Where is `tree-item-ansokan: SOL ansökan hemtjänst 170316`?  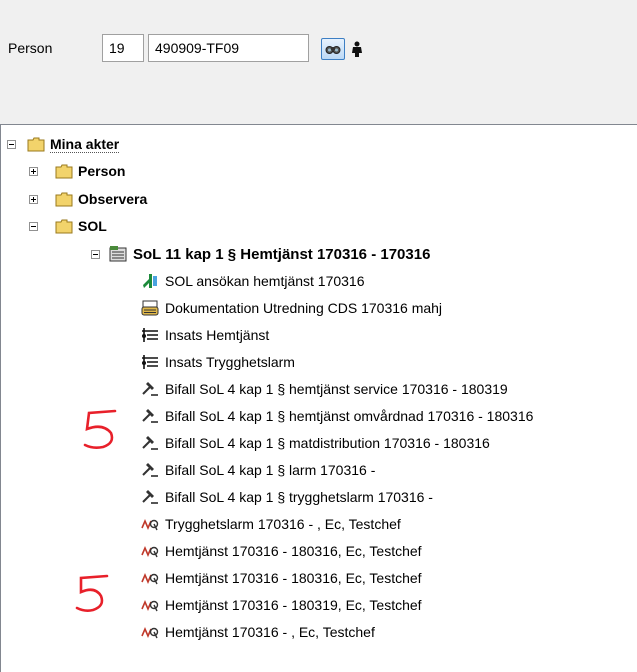 tree-item-ansokan: SOL ansökan hemtjänst 170316 is located at coordinates (253, 281).